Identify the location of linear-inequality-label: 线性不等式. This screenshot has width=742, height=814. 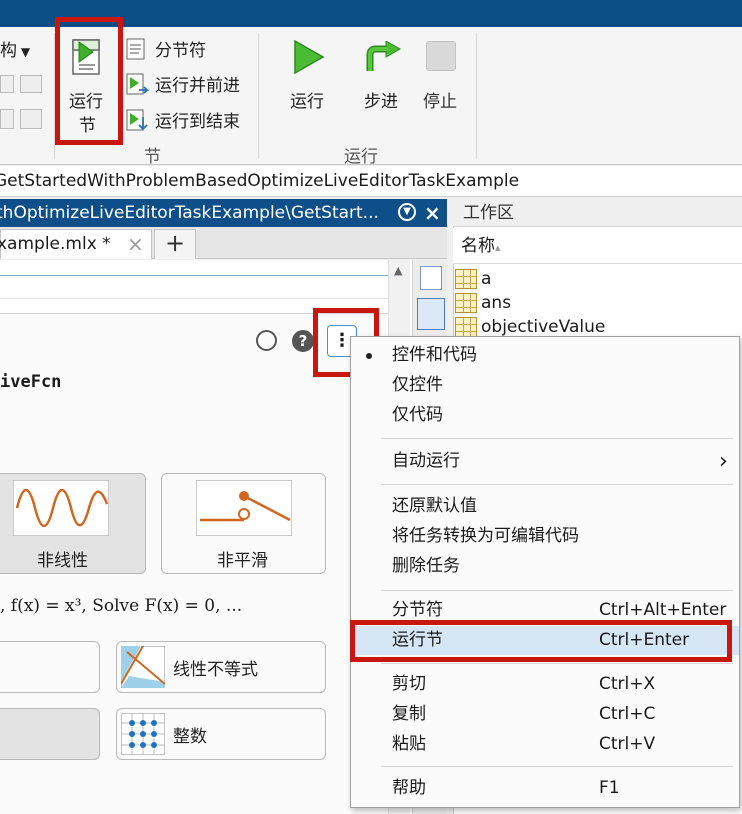
(215, 670).